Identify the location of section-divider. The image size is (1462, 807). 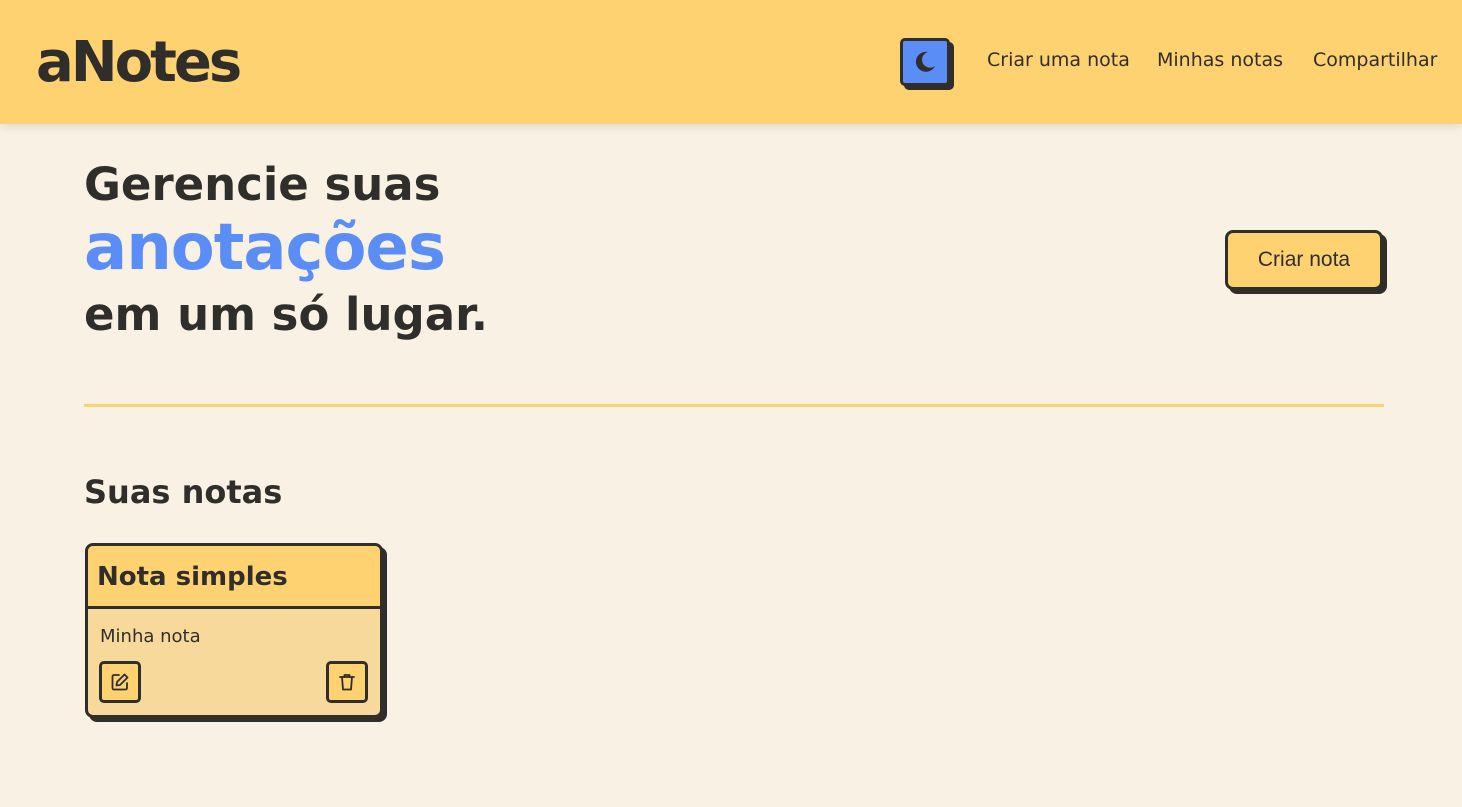
(734, 405).